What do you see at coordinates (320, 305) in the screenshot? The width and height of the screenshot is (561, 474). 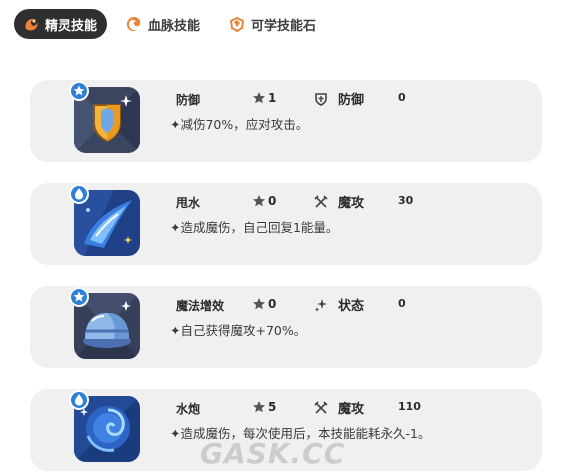 I see `sparkle-icon` at bounding box center [320, 305].